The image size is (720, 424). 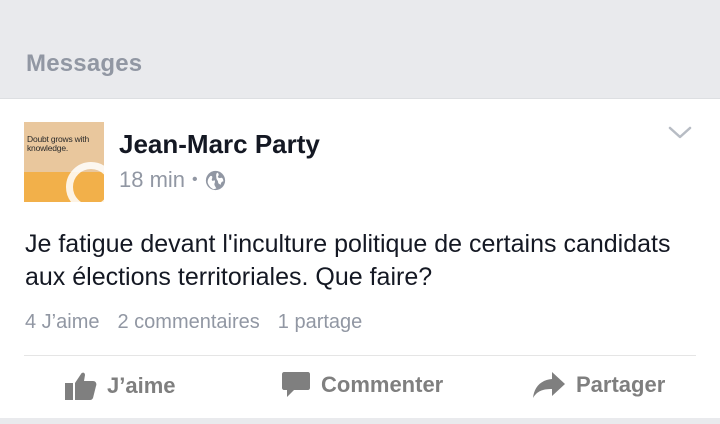 I want to click on post-stats: 4 J’aime 2 commentaires 1 partage, so click(x=193, y=322).